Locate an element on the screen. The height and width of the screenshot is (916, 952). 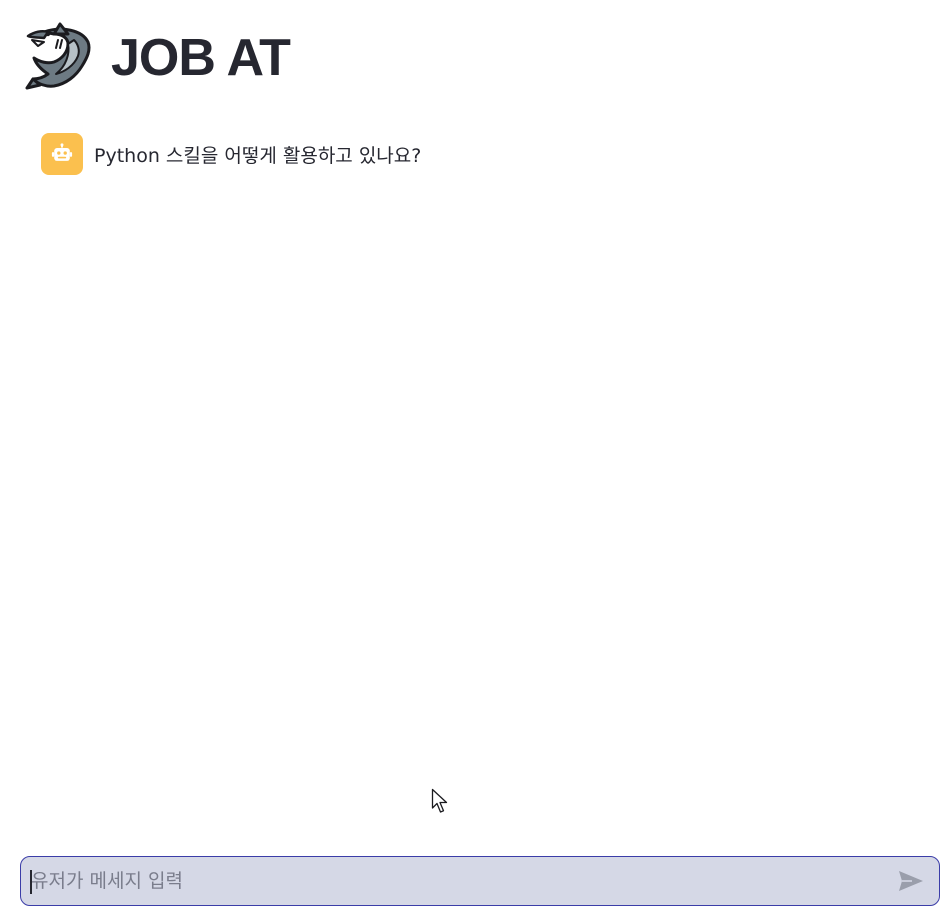
chat-message-assistant: Python 스킬을 어떻게 활용하고 있나요? is located at coordinates (231, 154).